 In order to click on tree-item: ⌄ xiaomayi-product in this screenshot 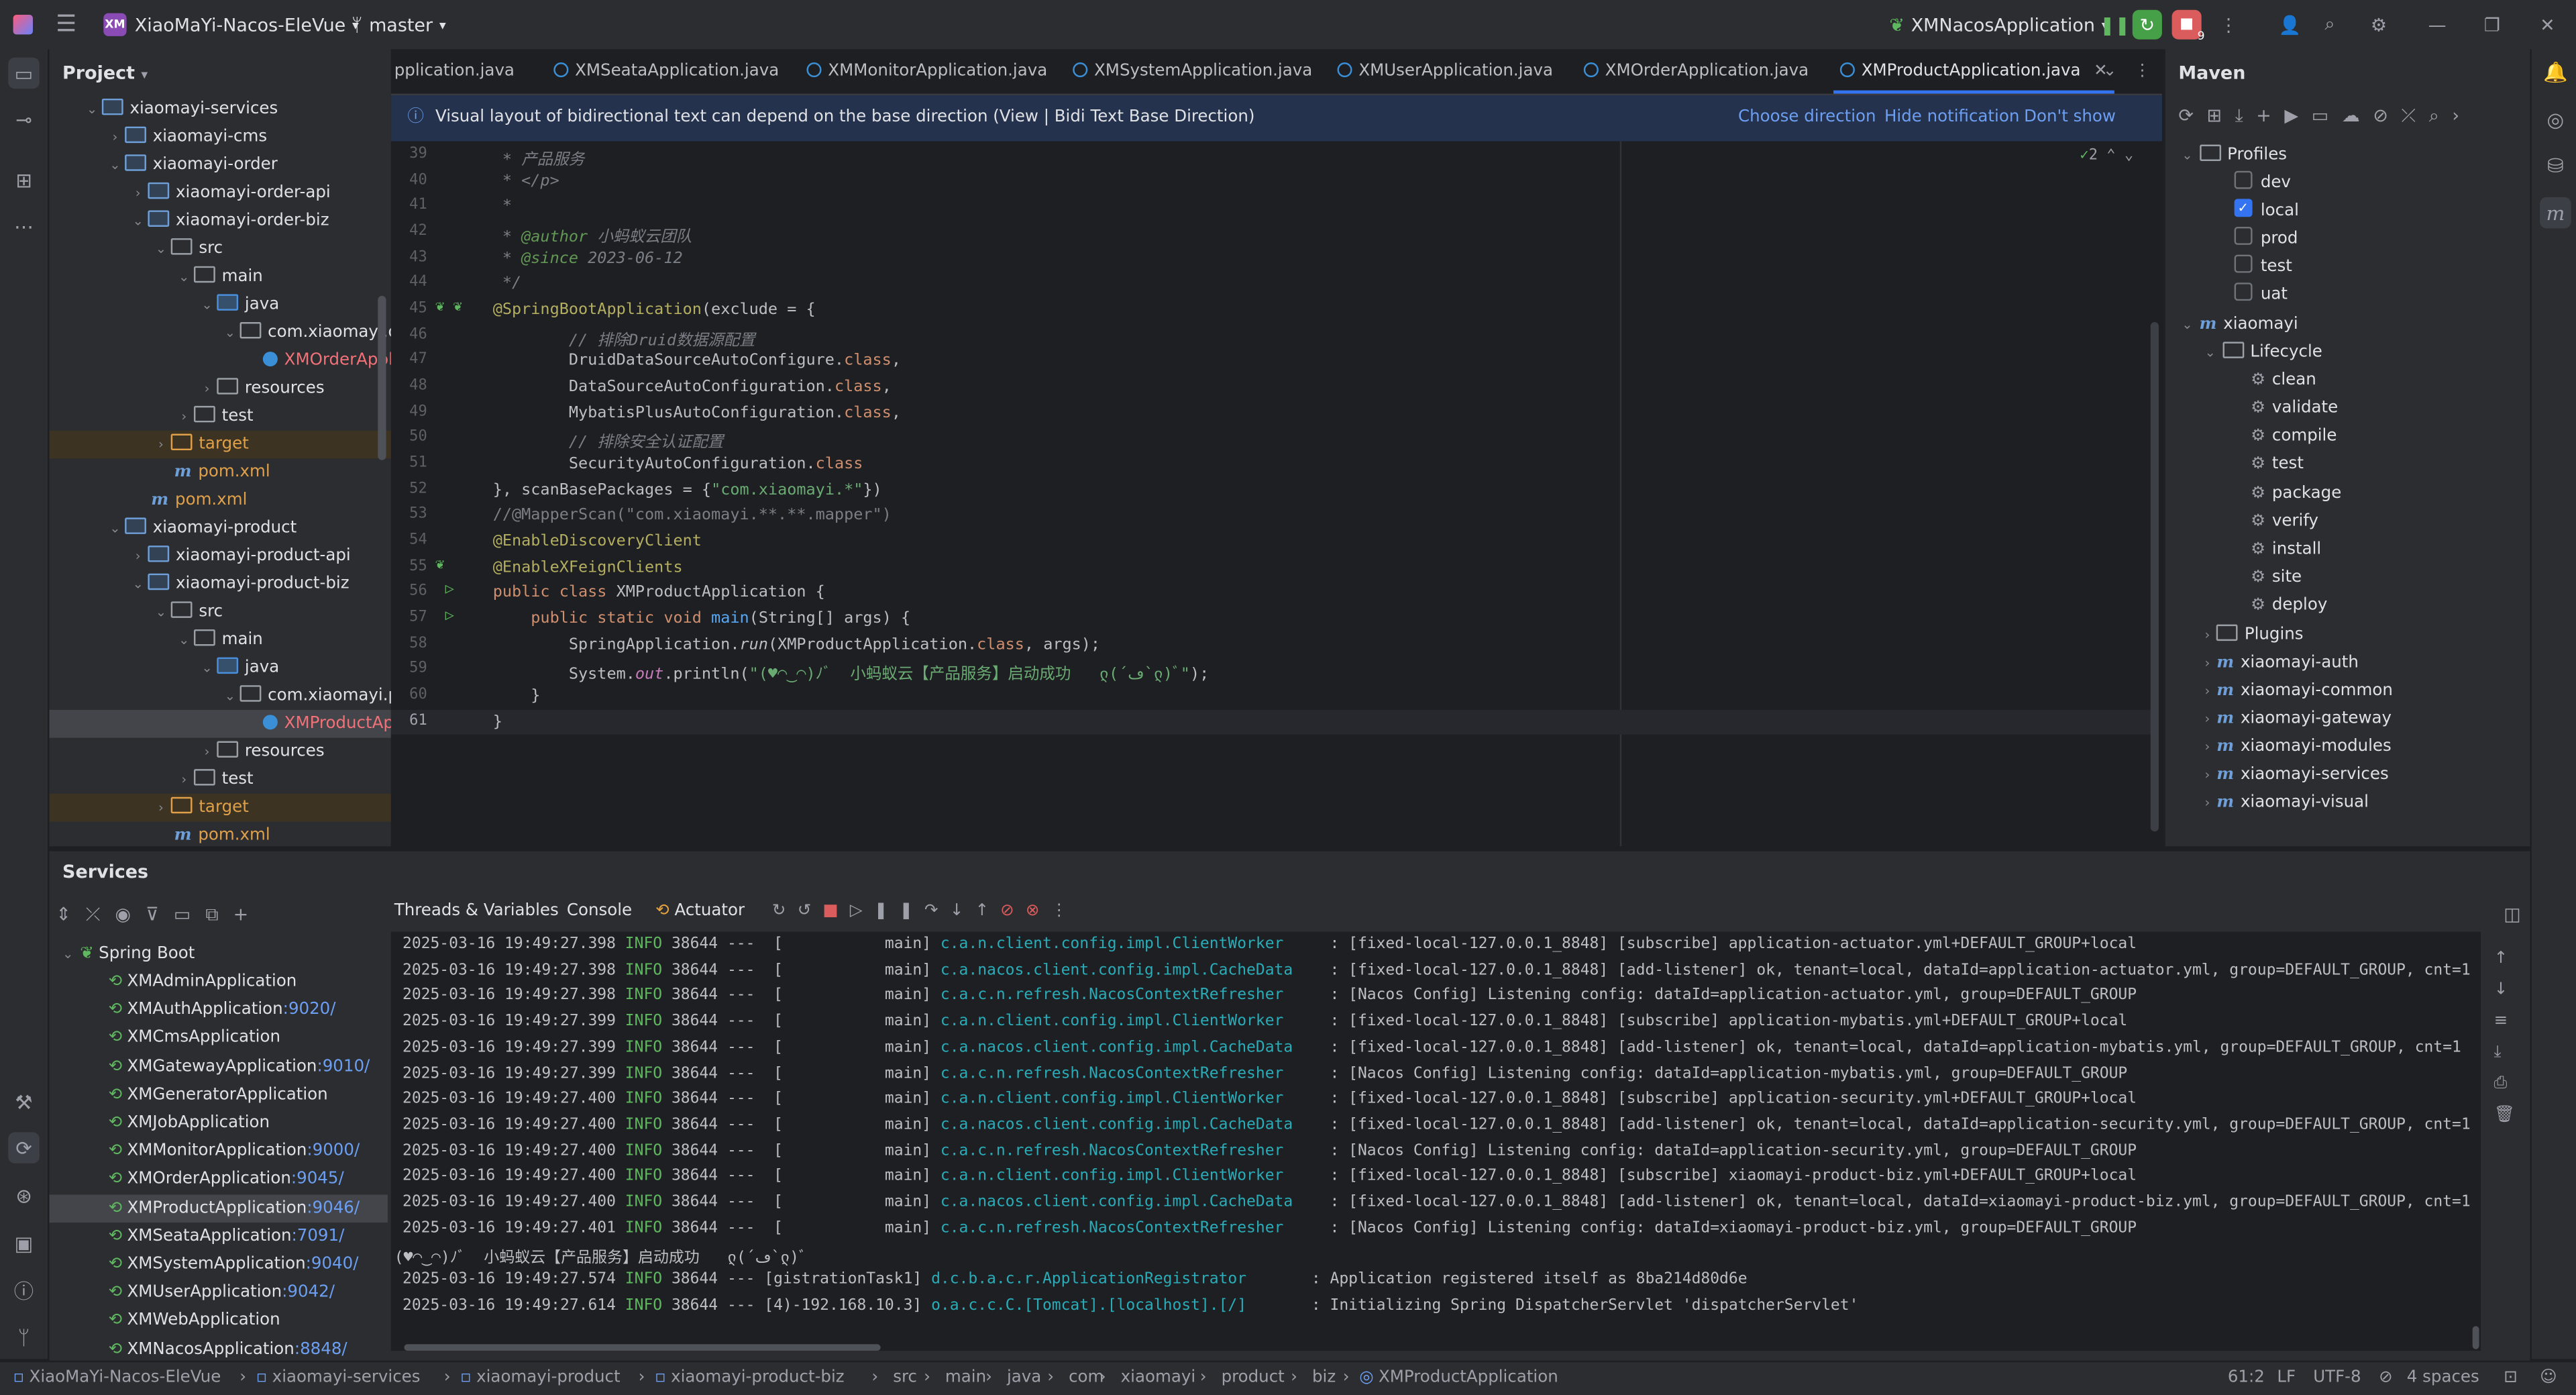, I will do `click(219, 529)`.